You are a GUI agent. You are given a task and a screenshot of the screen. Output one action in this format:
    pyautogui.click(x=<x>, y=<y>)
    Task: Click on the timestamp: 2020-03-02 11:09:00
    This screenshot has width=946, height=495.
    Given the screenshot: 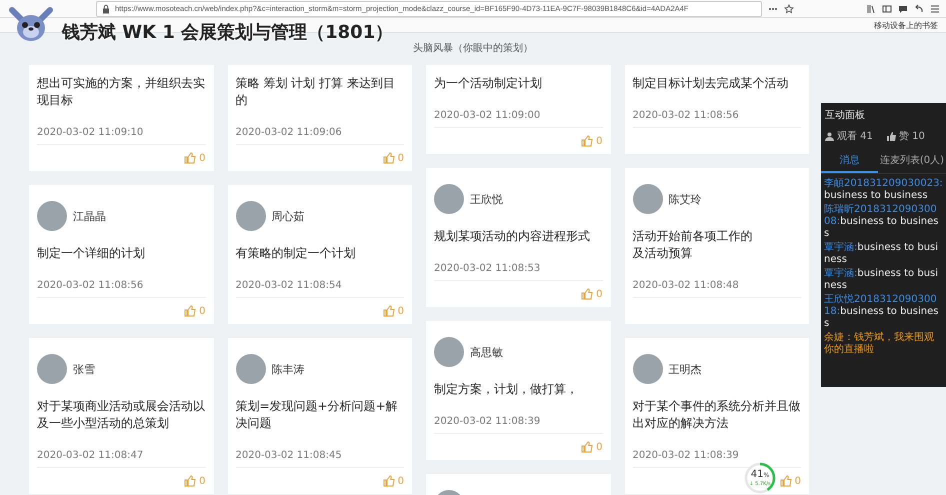 What is the action you would take?
    pyautogui.click(x=518, y=119)
    